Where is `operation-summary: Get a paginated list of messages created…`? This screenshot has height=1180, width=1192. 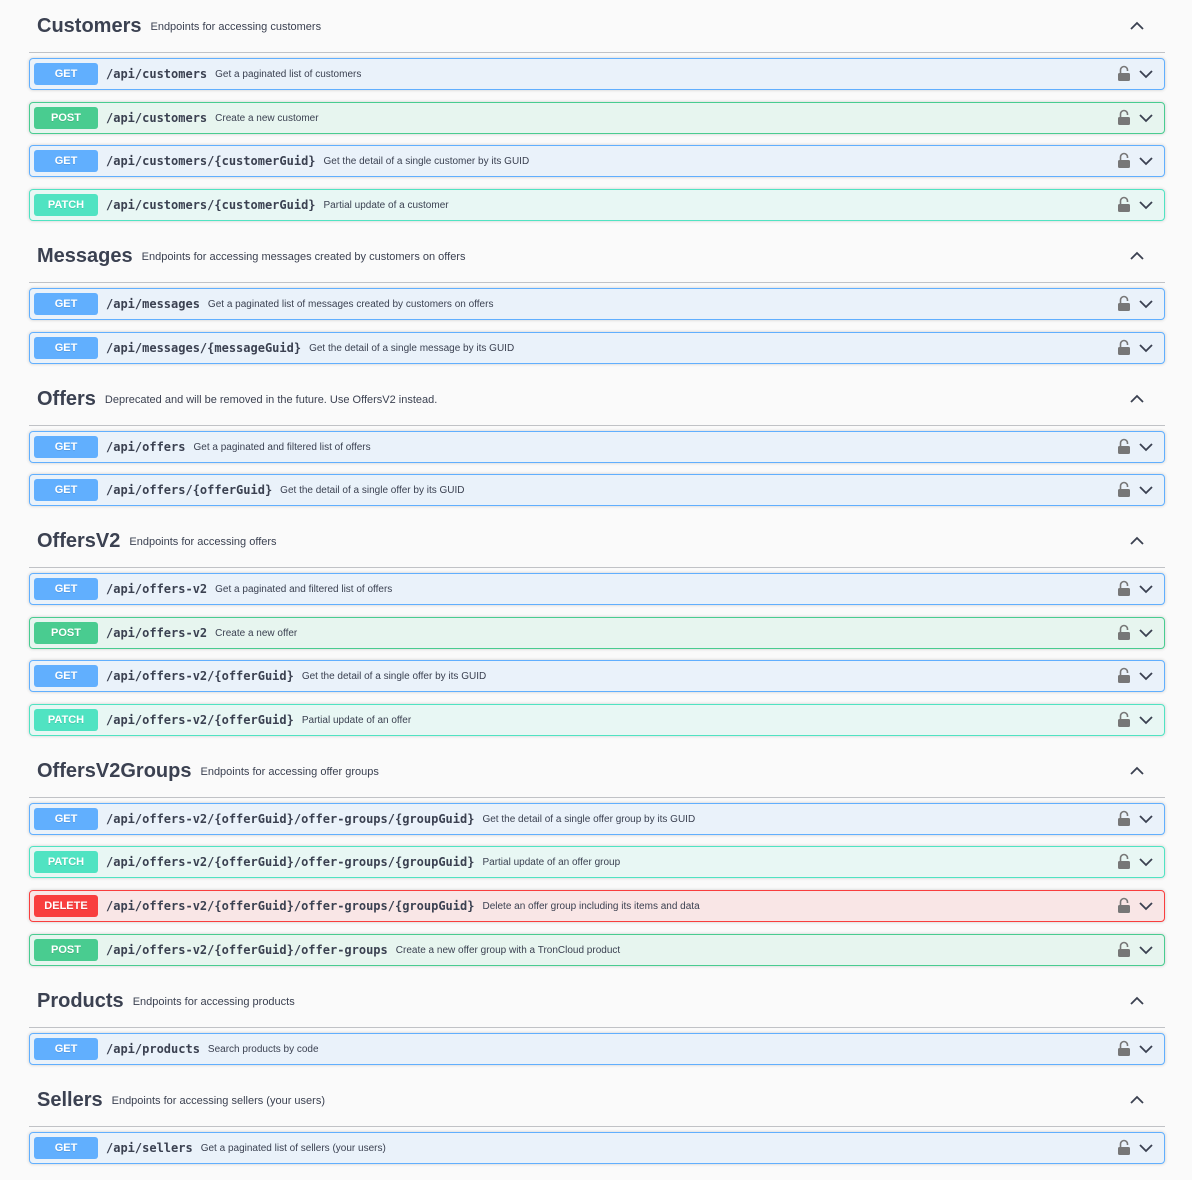 operation-summary: Get a paginated list of messages created… is located at coordinates (350, 304).